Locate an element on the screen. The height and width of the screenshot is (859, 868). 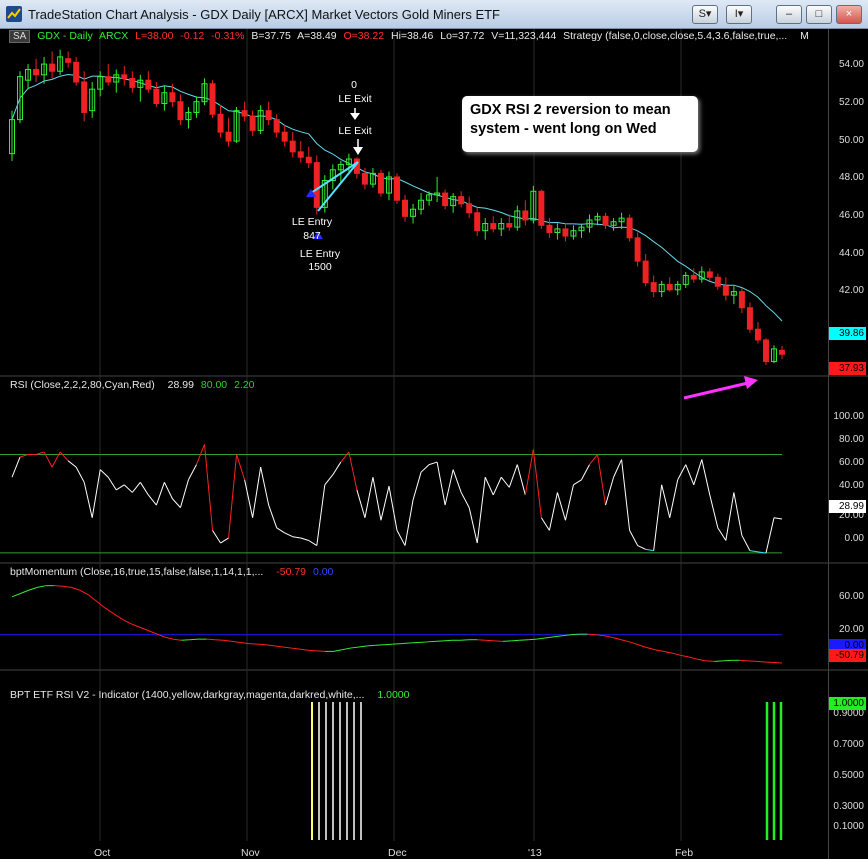
price-tick: 44.00 is located at coordinates (851, 253).